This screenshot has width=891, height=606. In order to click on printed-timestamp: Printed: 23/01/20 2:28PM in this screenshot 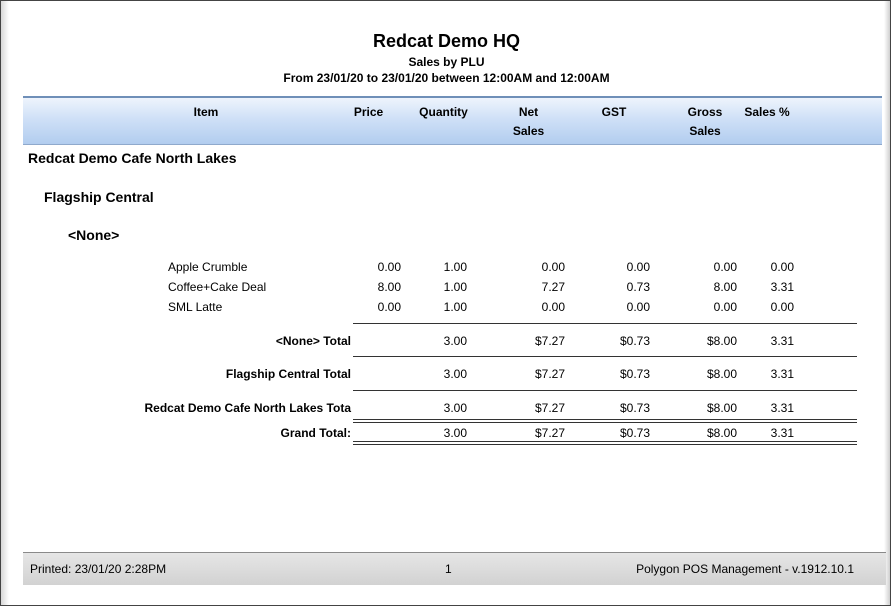, I will do `click(98, 569)`.